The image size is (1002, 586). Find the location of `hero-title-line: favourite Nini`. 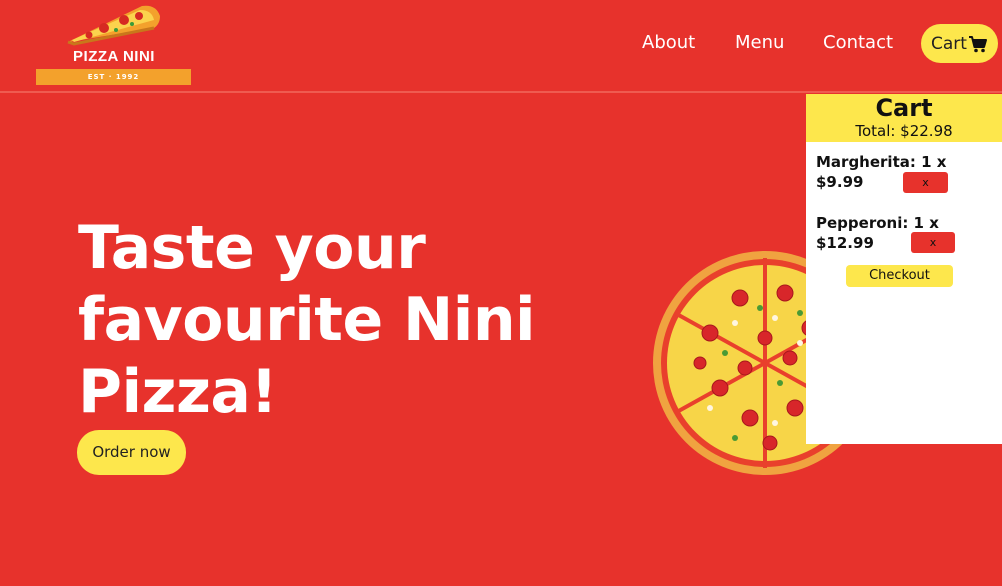

hero-title-line: favourite Nini is located at coordinates (307, 320).